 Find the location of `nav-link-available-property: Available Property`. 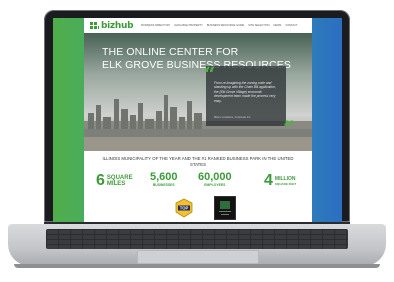

nav-link-available-property: Available Property is located at coordinates (188, 25).